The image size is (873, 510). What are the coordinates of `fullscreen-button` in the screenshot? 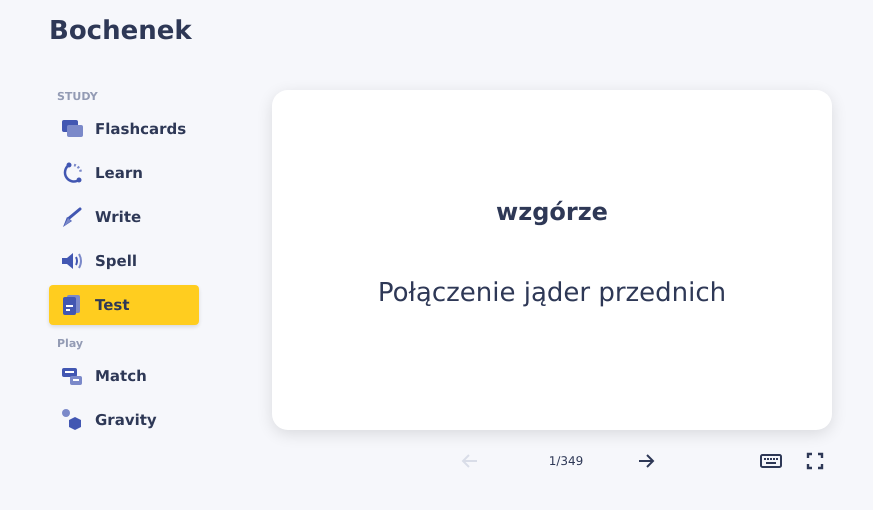 It's located at (815, 461).